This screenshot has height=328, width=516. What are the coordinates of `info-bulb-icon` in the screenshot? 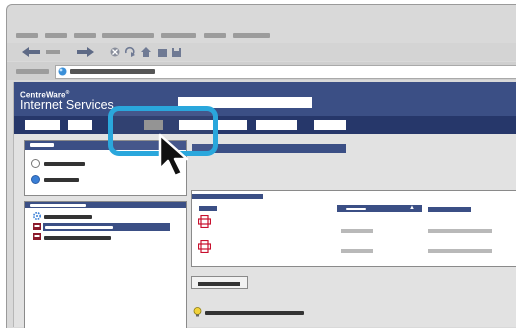 It's located at (197, 312).